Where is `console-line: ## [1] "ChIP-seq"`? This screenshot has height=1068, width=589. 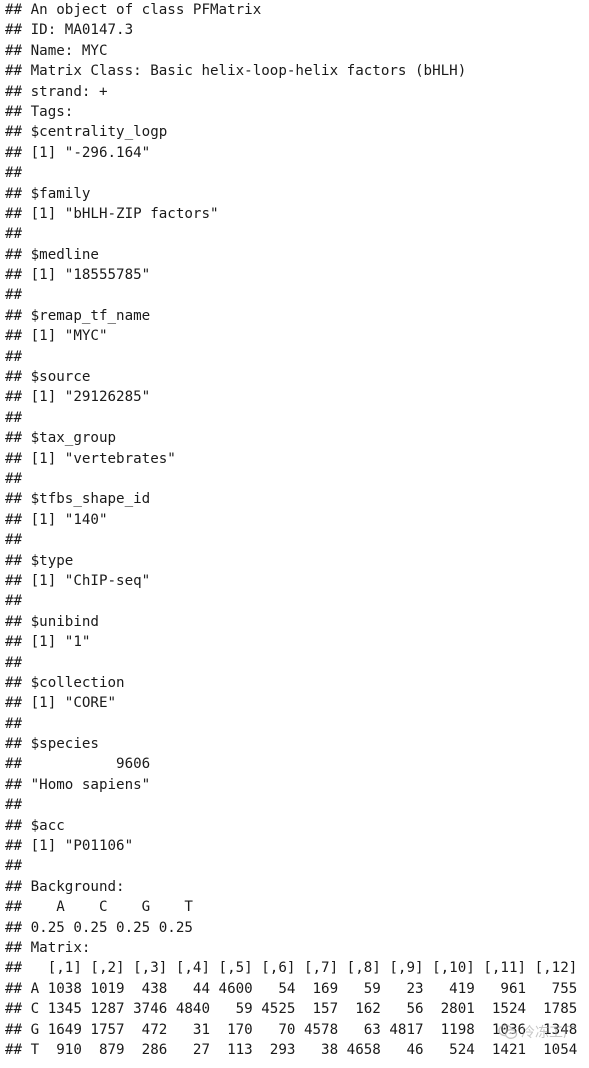
console-line: ## [1] "ChIP-seq" is located at coordinates (78, 580).